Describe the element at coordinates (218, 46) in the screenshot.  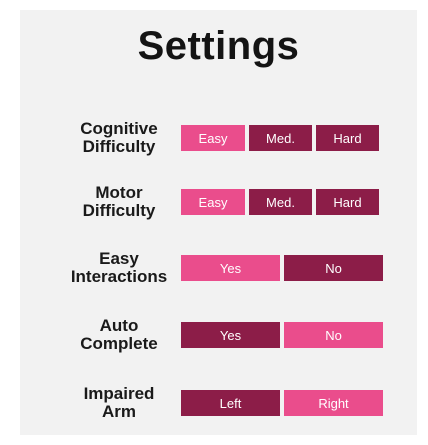
I see `page-title: Settings` at that location.